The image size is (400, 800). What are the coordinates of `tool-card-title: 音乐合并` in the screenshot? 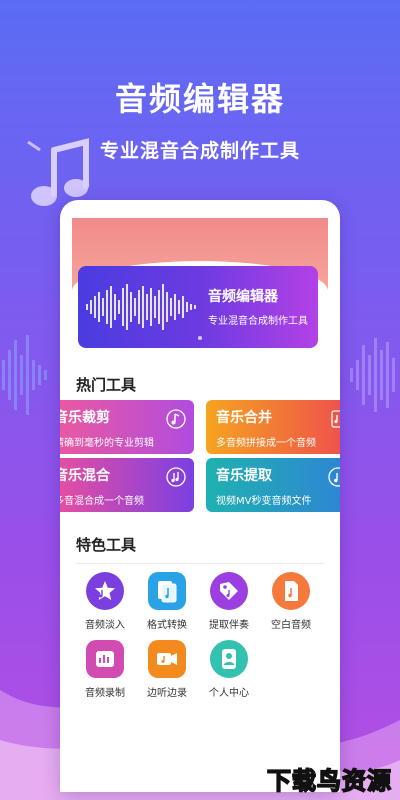 It's located at (244, 418).